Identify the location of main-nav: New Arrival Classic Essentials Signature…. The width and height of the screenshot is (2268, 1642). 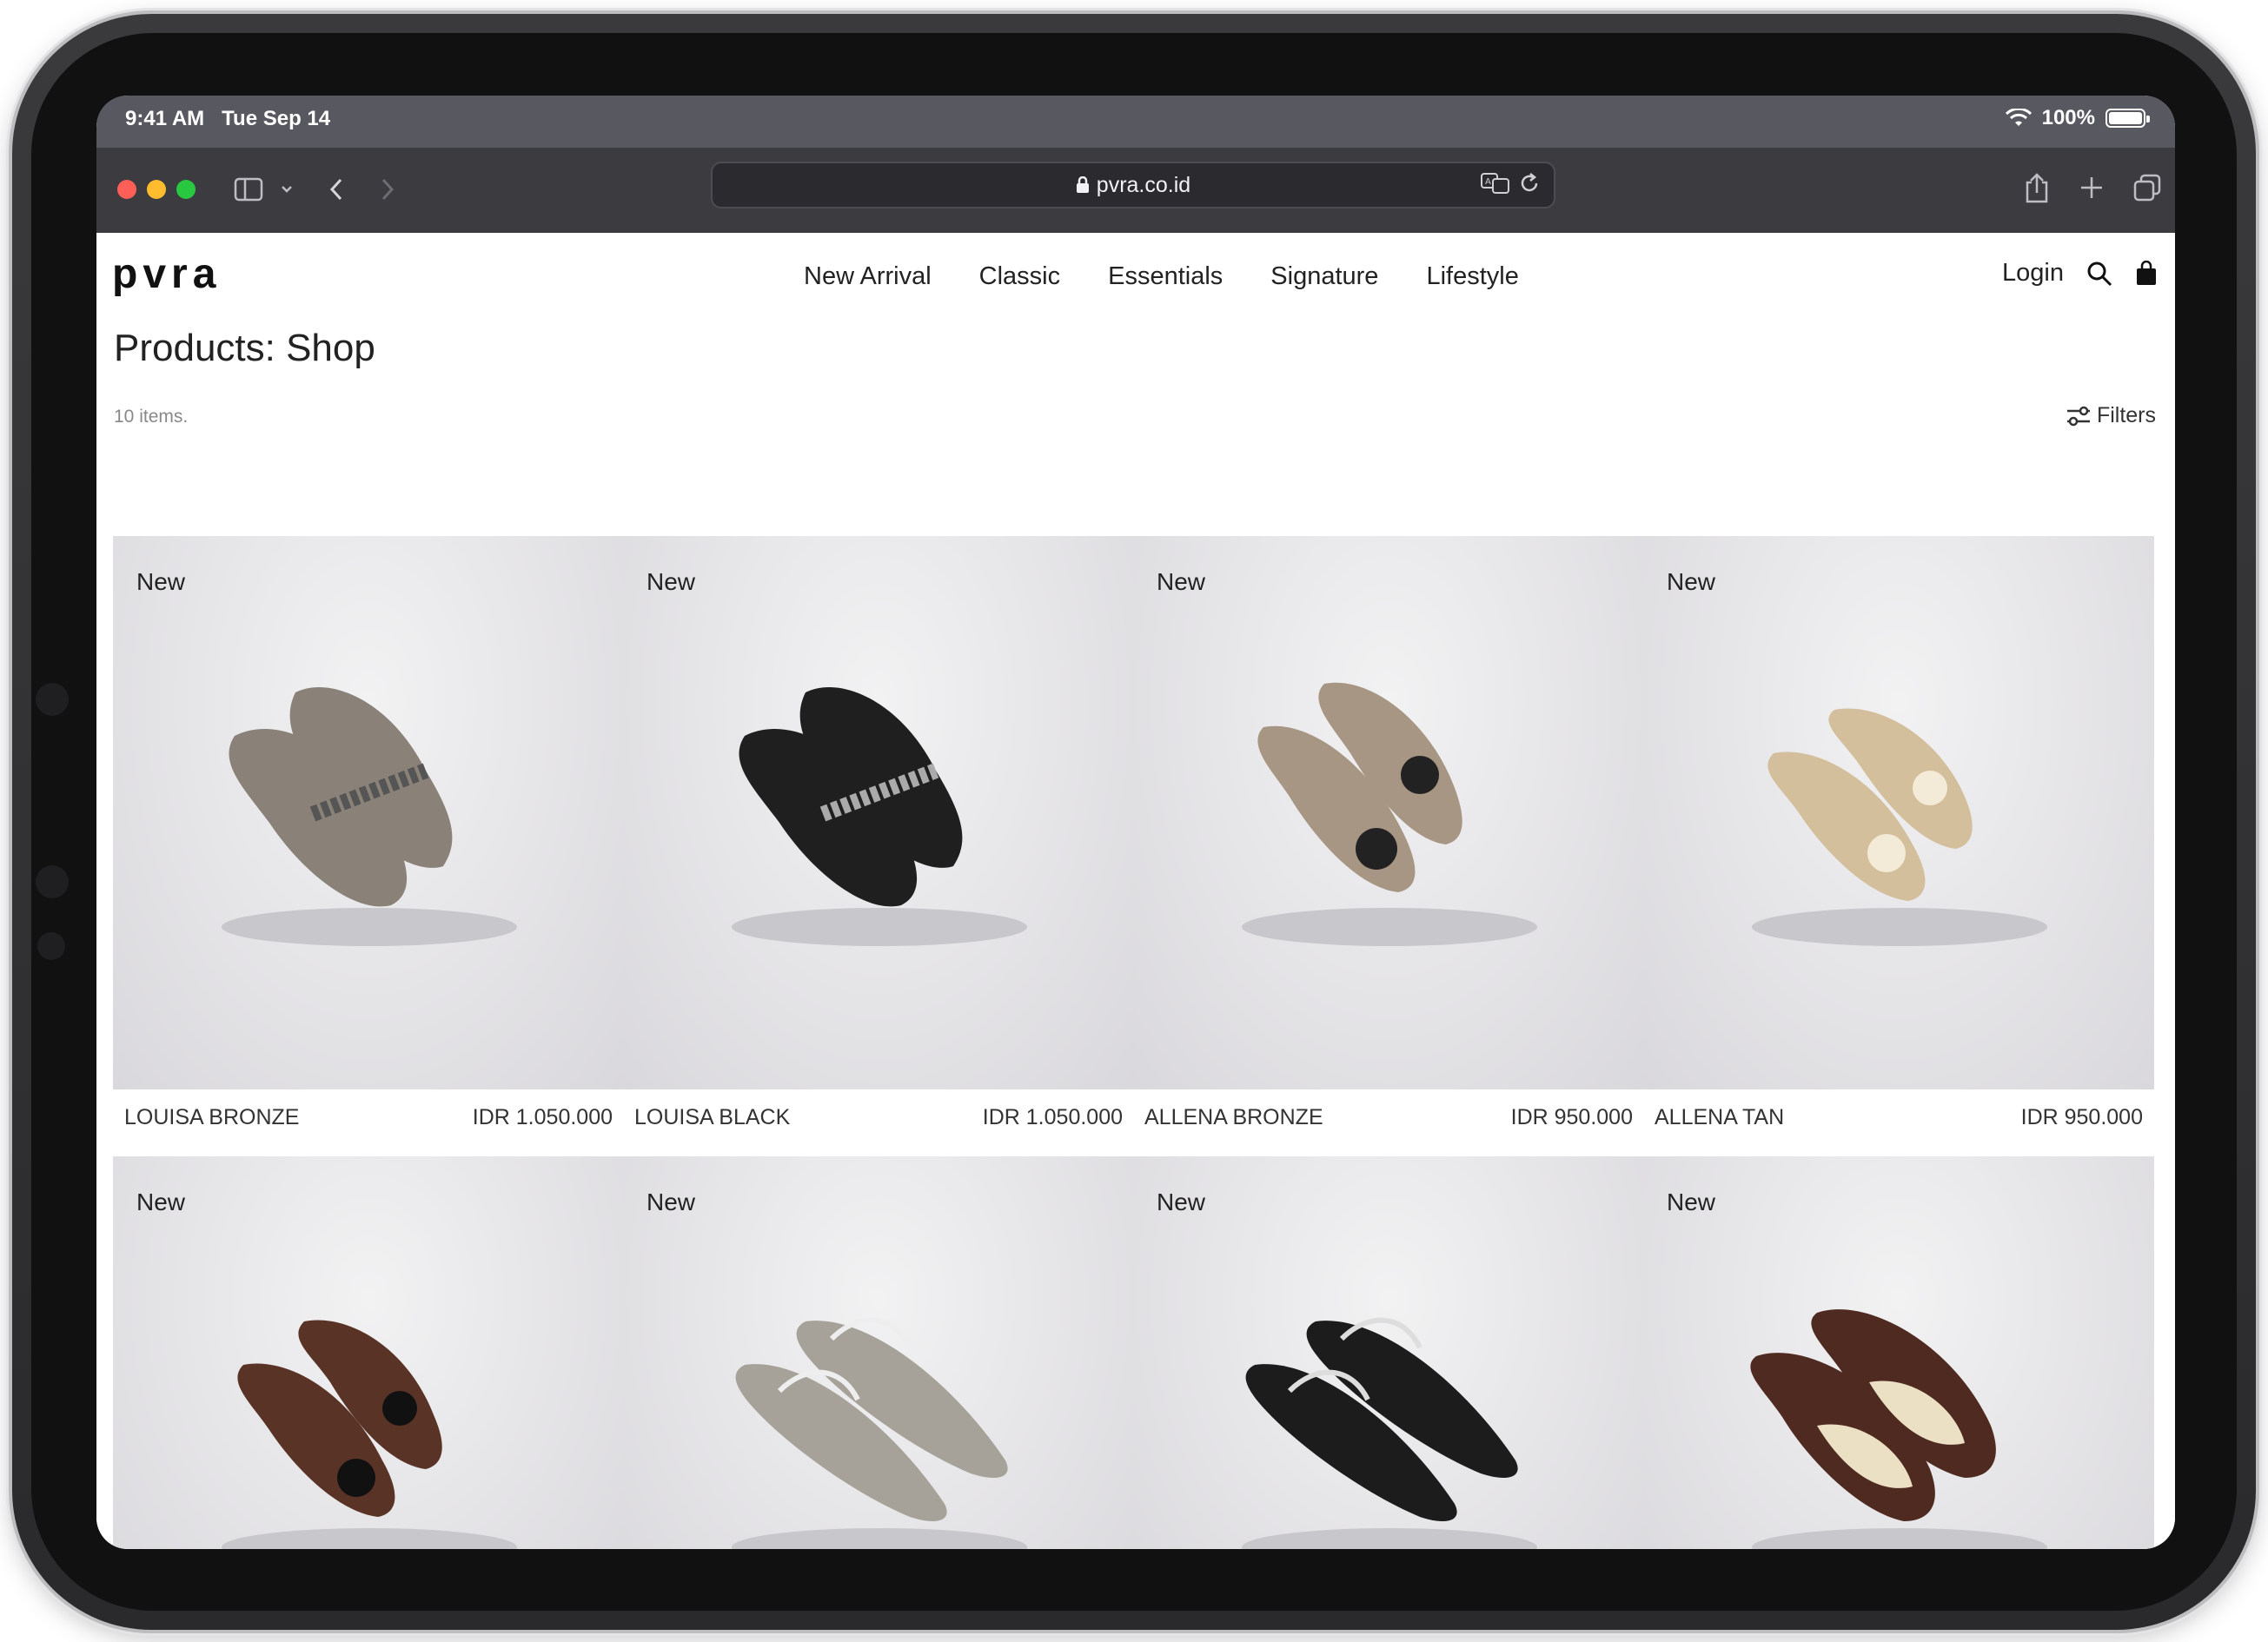
(1161, 276).